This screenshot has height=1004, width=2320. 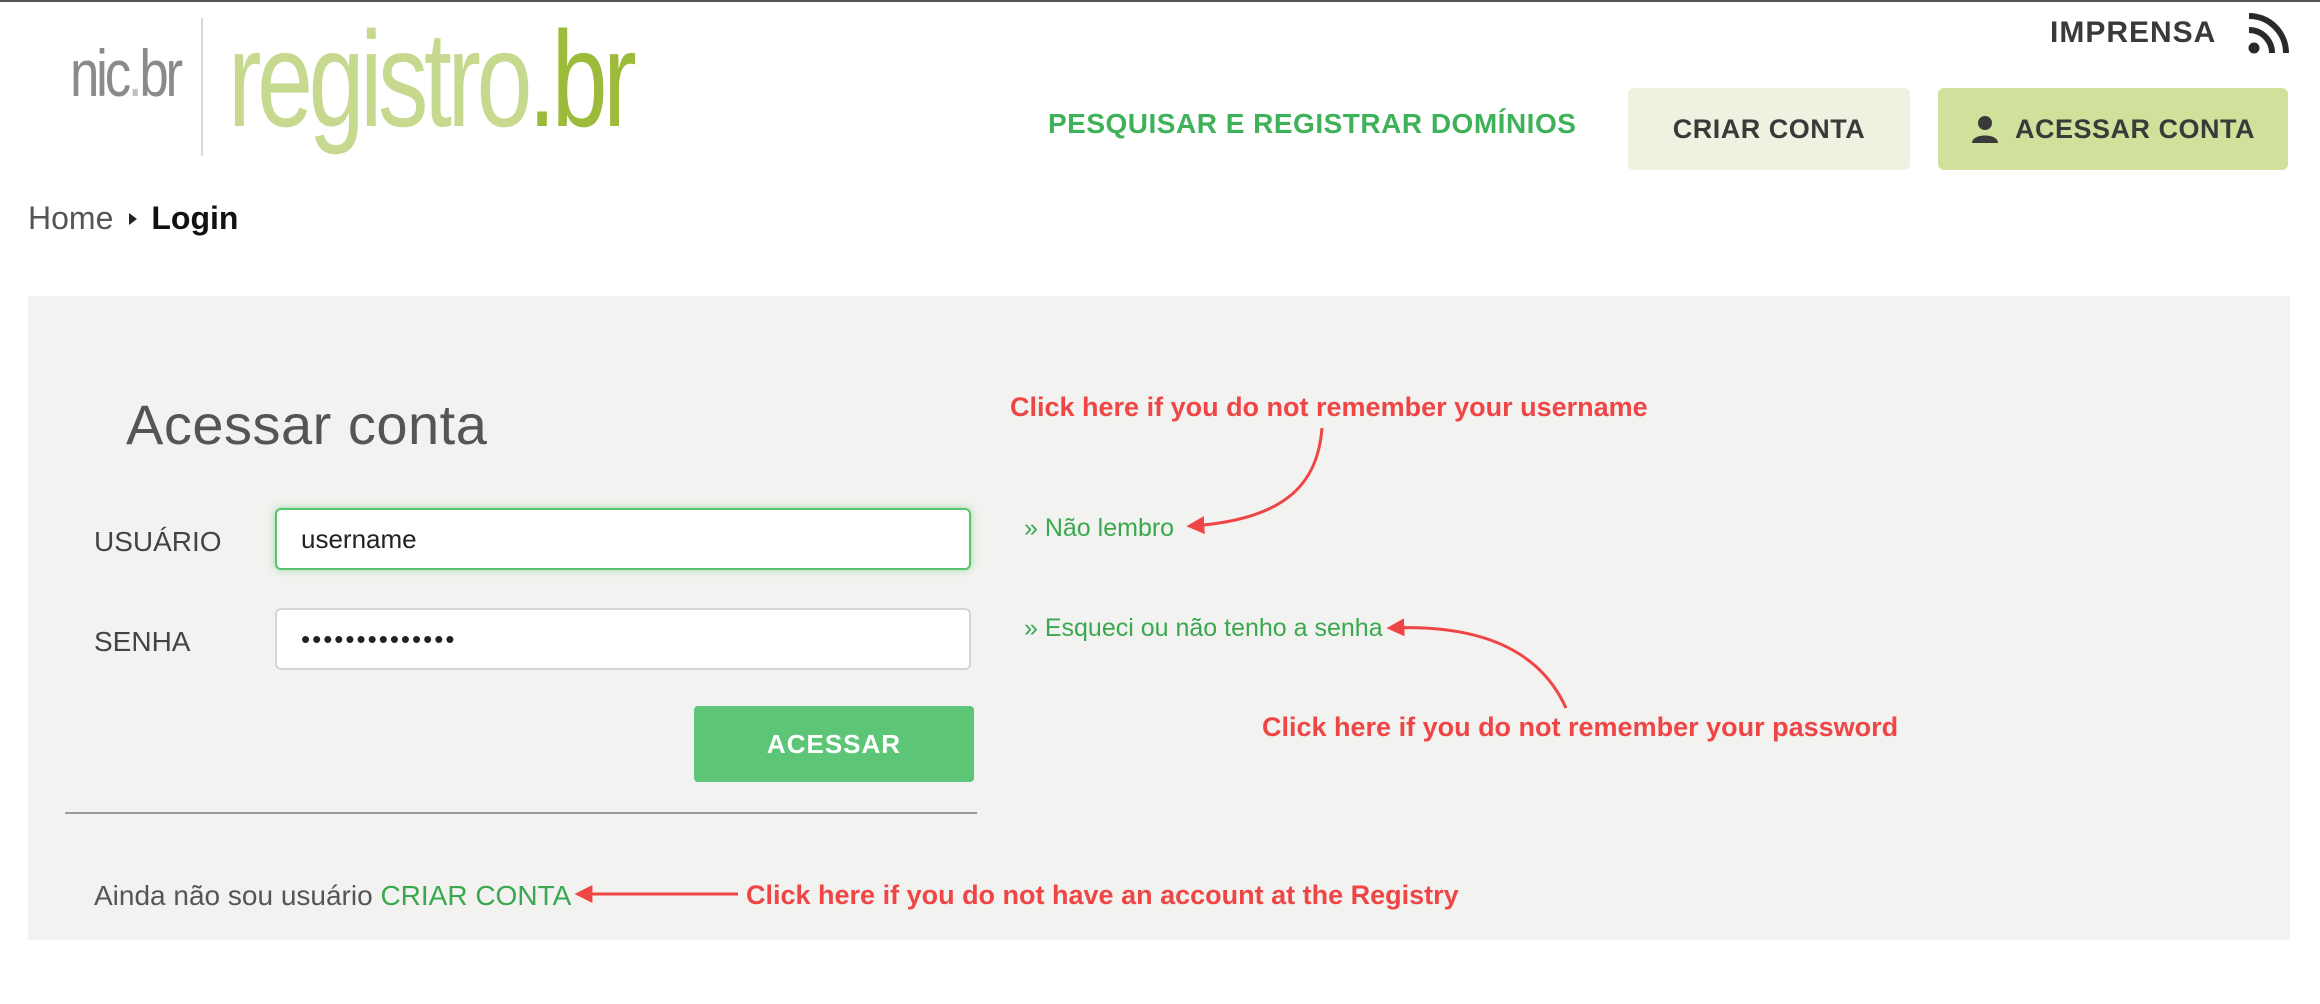 What do you see at coordinates (521, 813) in the screenshot?
I see `form-divider` at bounding box center [521, 813].